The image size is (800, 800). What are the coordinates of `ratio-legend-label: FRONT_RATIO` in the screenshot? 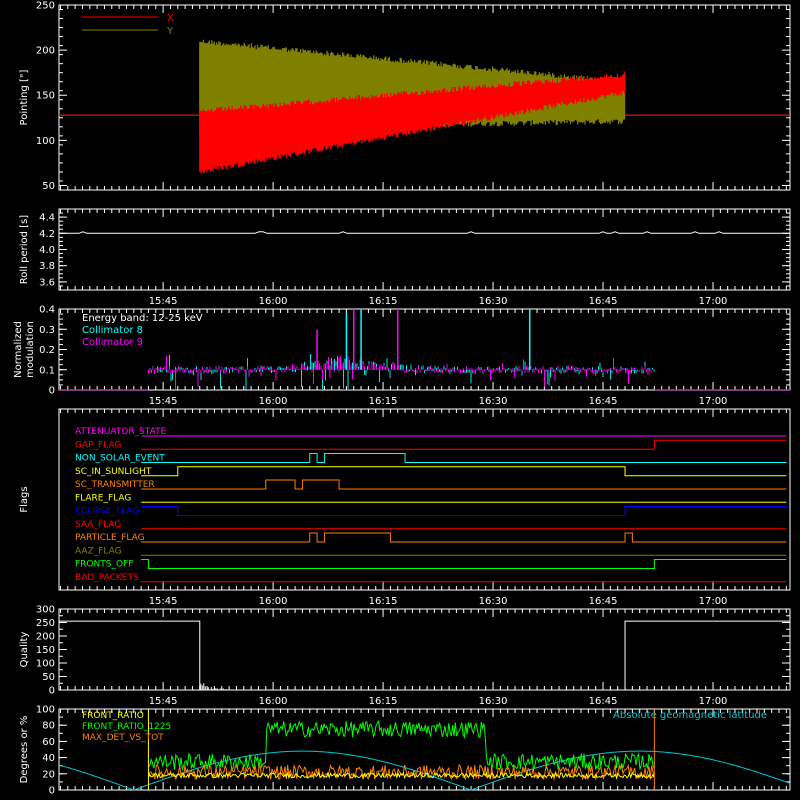 It's located at (113, 716).